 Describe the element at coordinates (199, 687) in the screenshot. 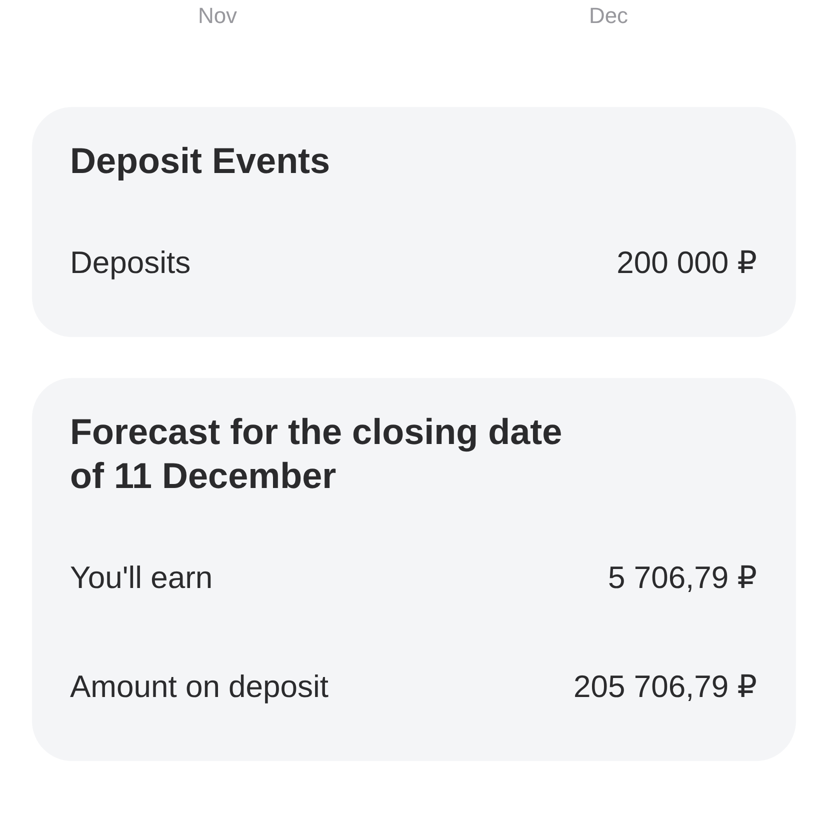

I see `row-label: Amount on deposit` at that location.